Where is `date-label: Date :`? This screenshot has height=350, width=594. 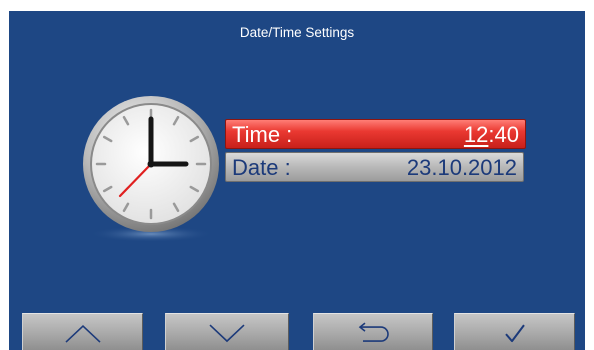
date-label: Date : is located at coordinates (261, 167).